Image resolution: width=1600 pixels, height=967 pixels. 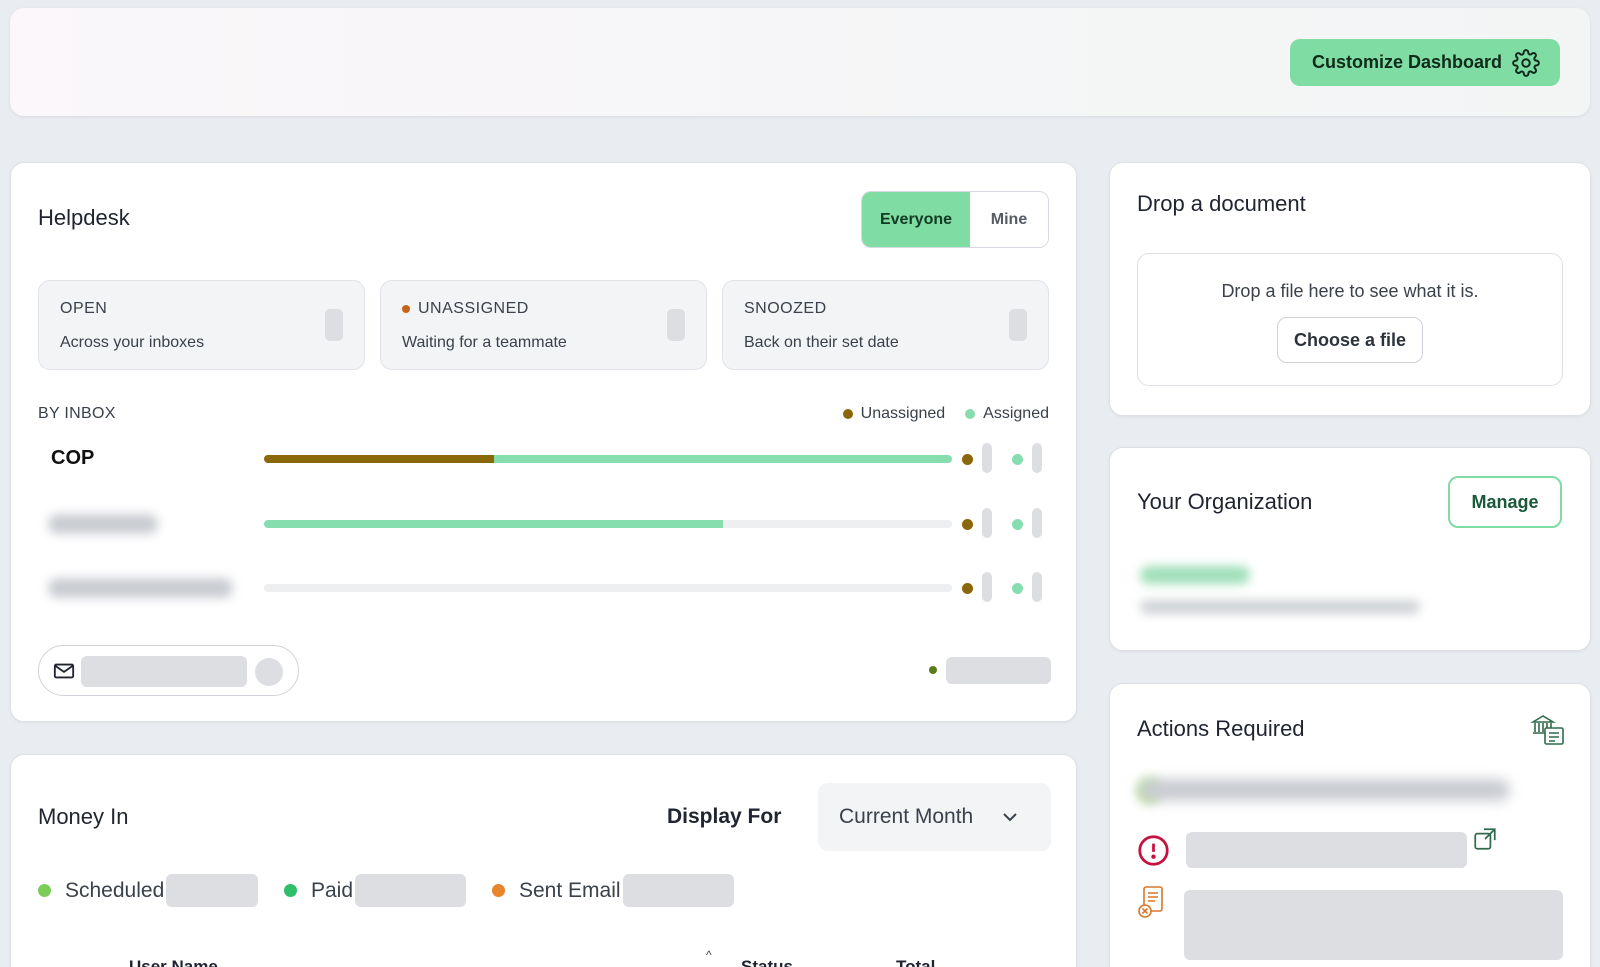 I want to click on open-external-icon, so click(x=1485, y=839).